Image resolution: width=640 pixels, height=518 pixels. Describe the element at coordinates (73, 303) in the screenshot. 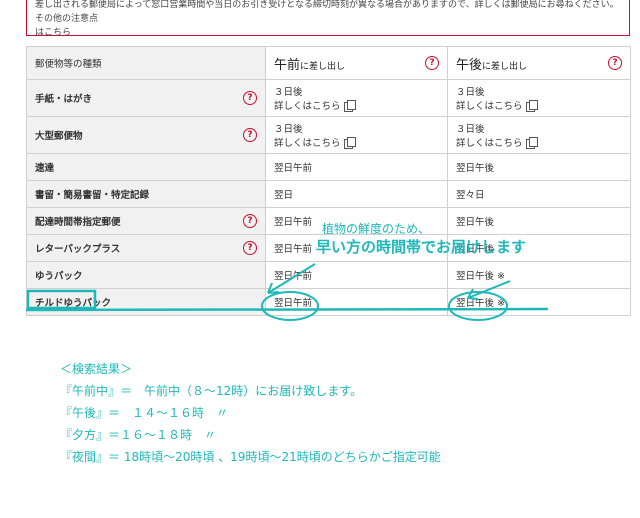

I see `row-type-label: チルドゆうパック` at that location.